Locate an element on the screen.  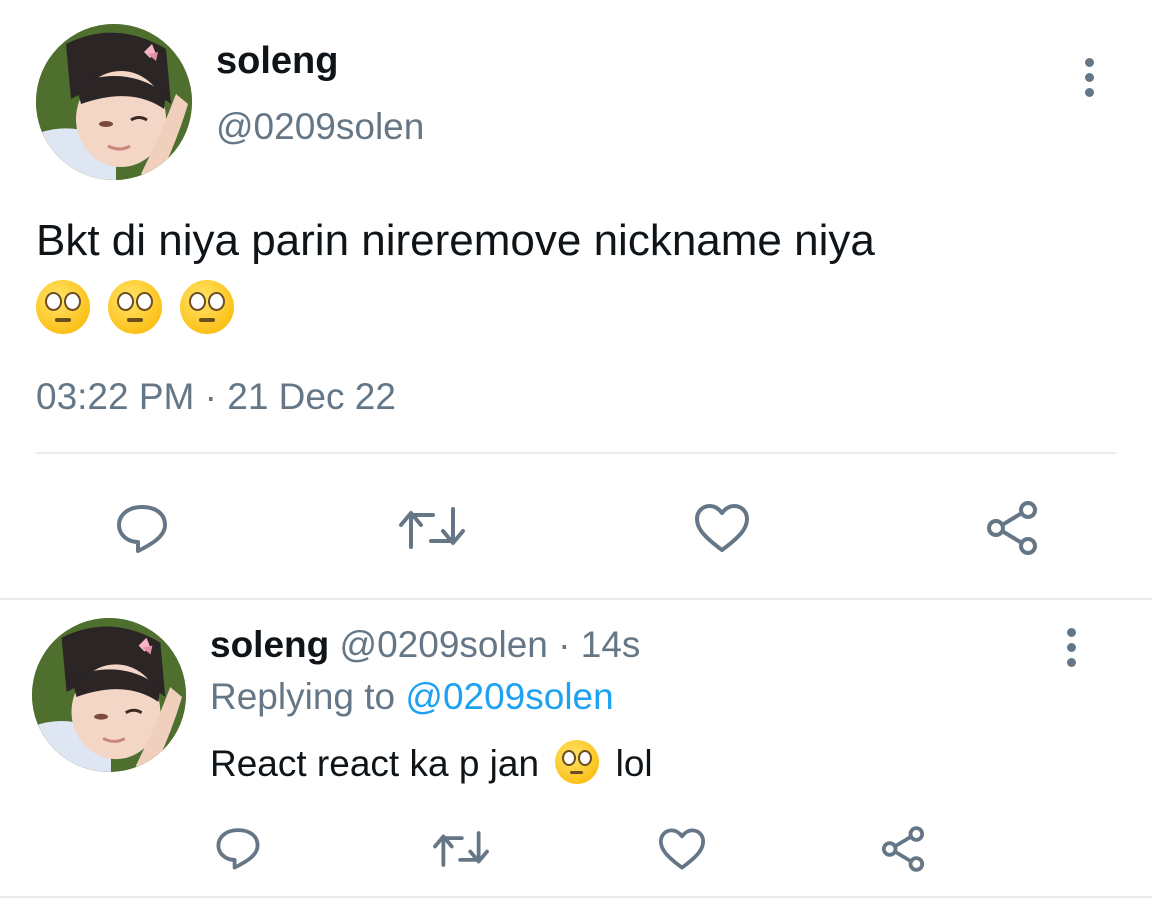
reply-text-after: lol is located at coordinates (634, 763).